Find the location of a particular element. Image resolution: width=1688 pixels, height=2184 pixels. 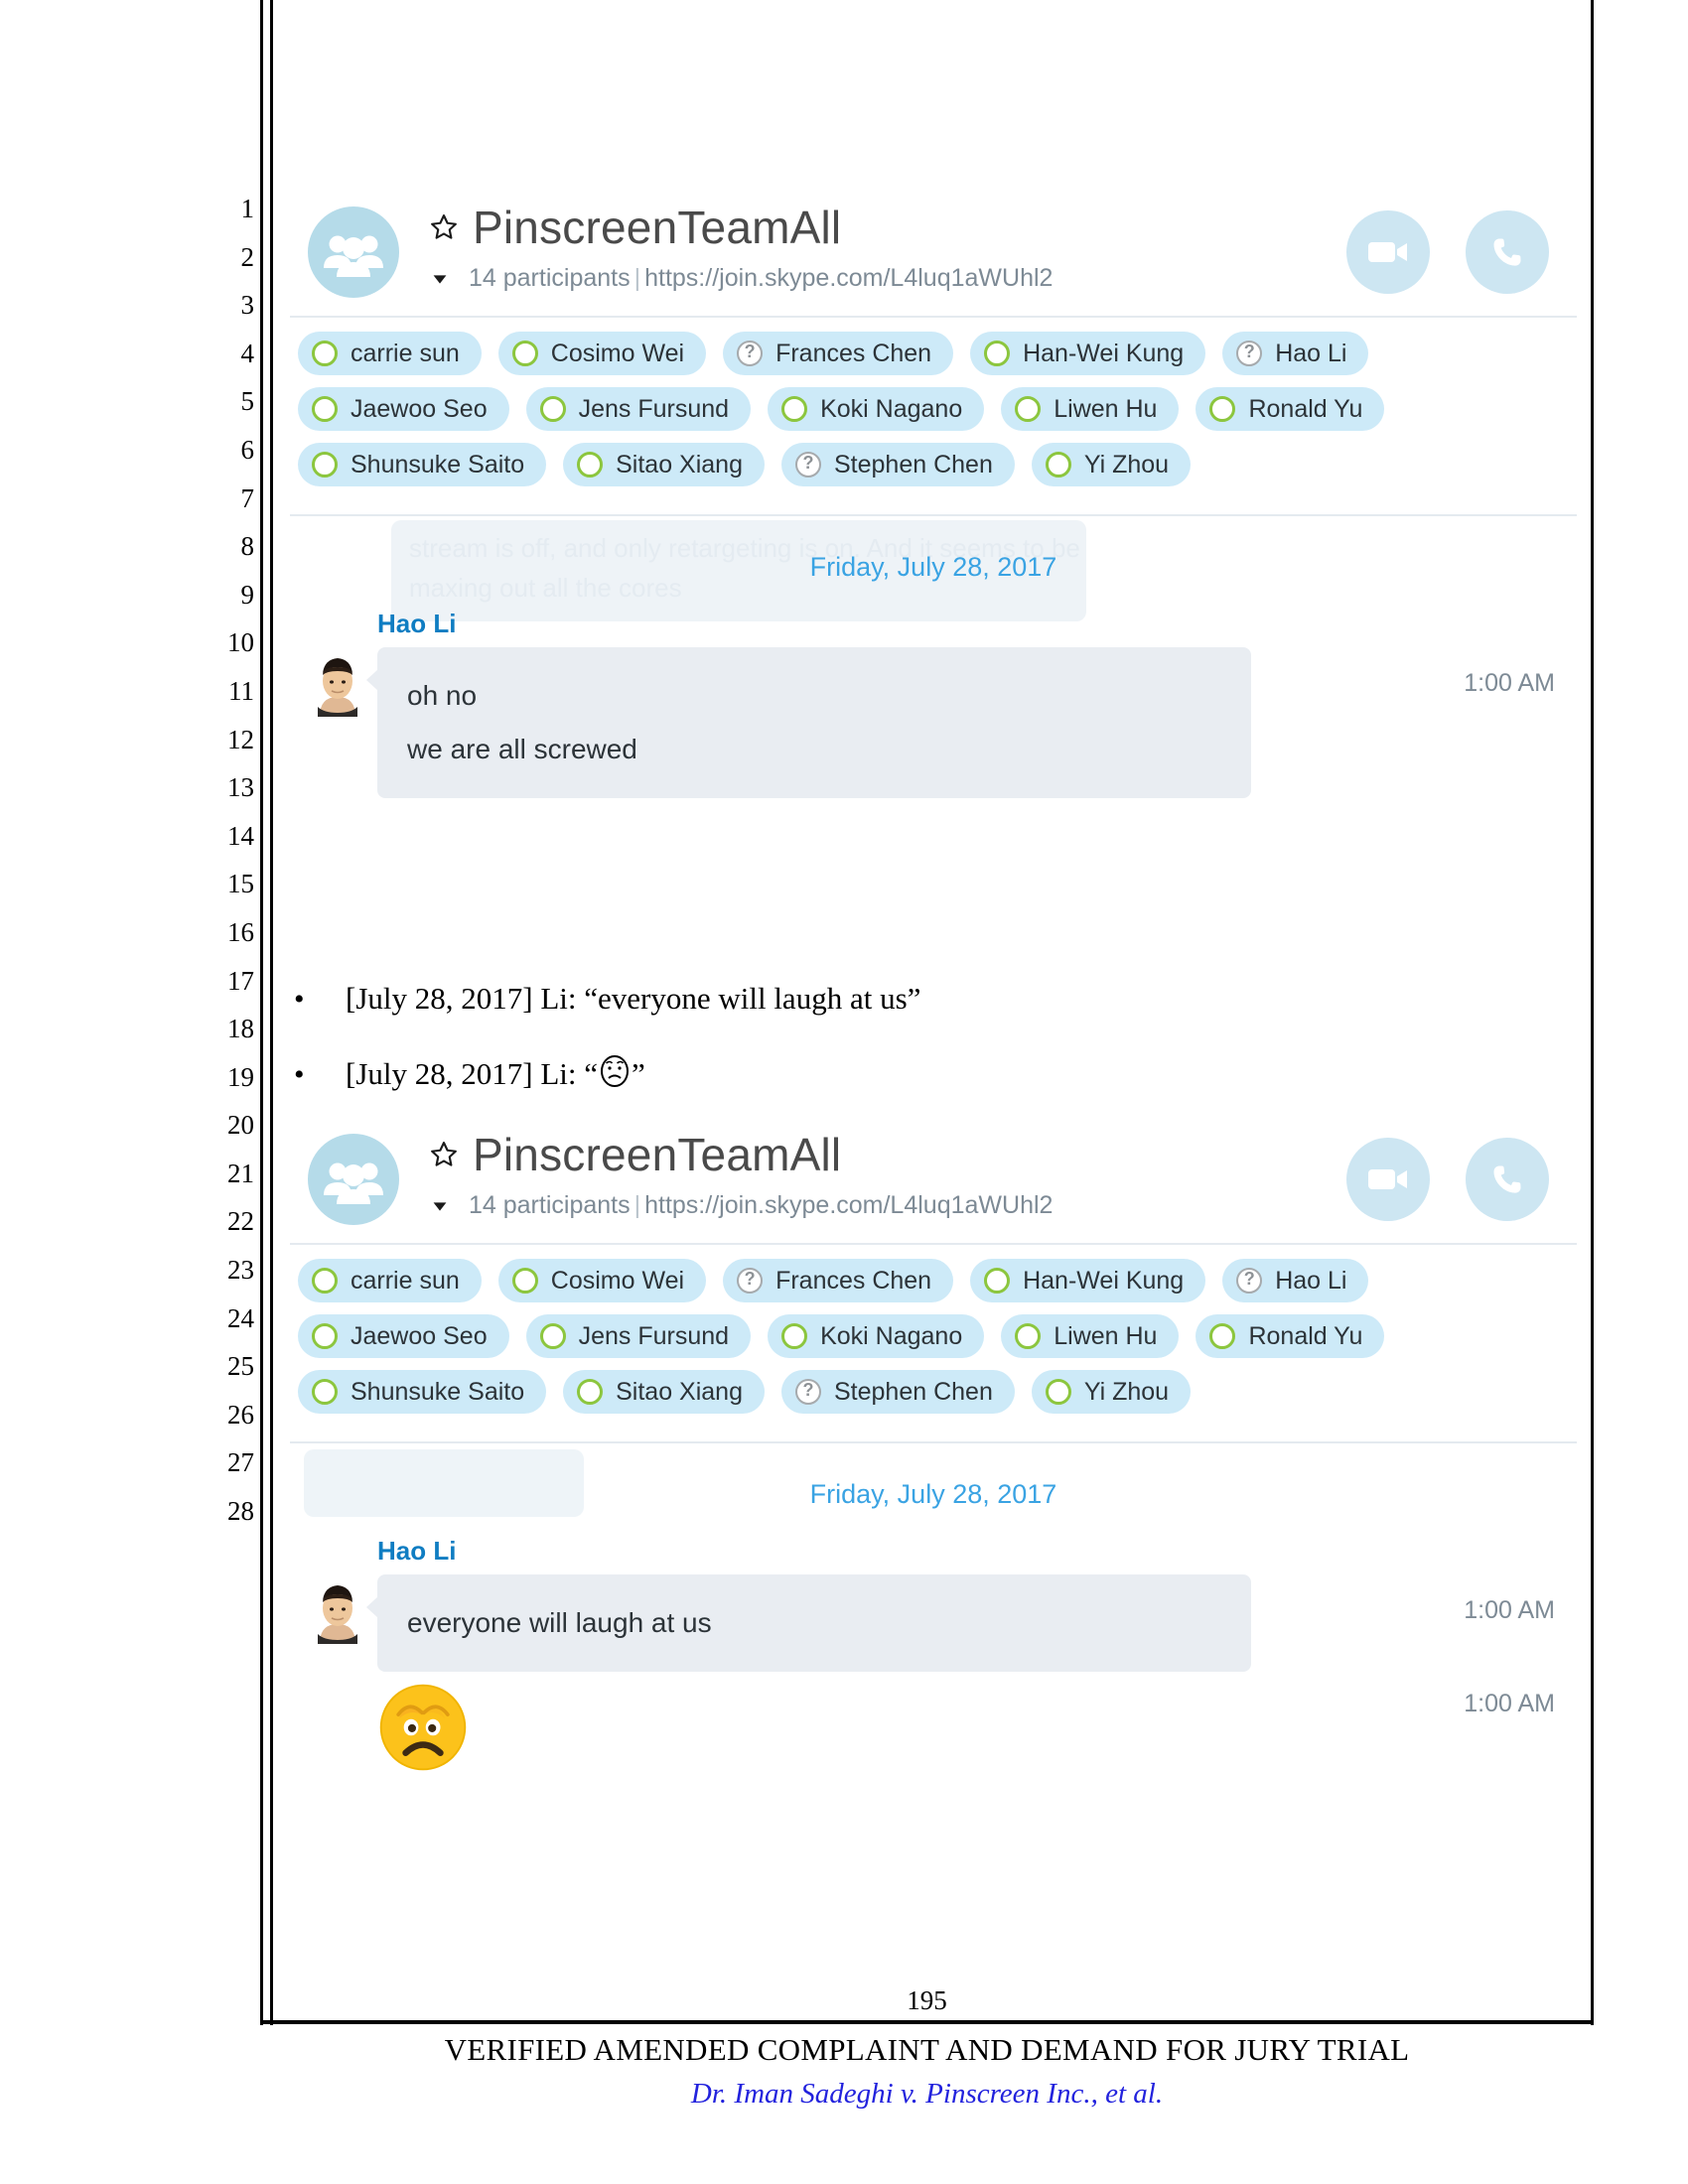

user-photo-avatar is located at coordinates (337, 1611).